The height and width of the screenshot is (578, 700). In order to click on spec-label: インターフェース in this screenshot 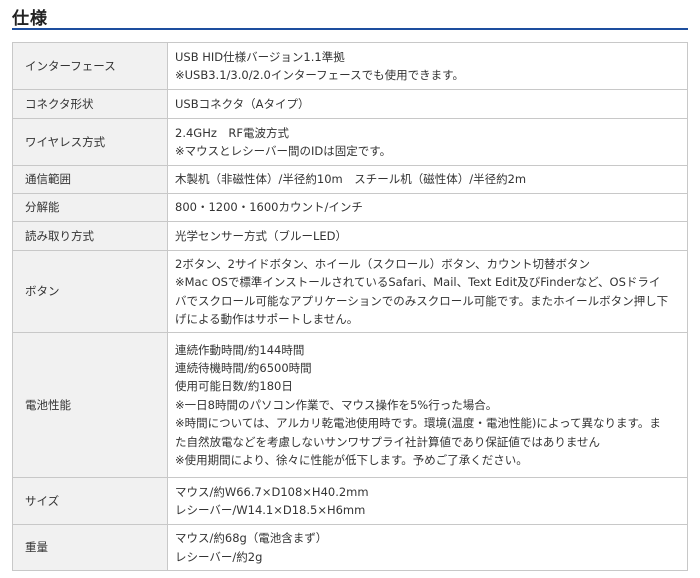, I will do `click(90, 66)`.